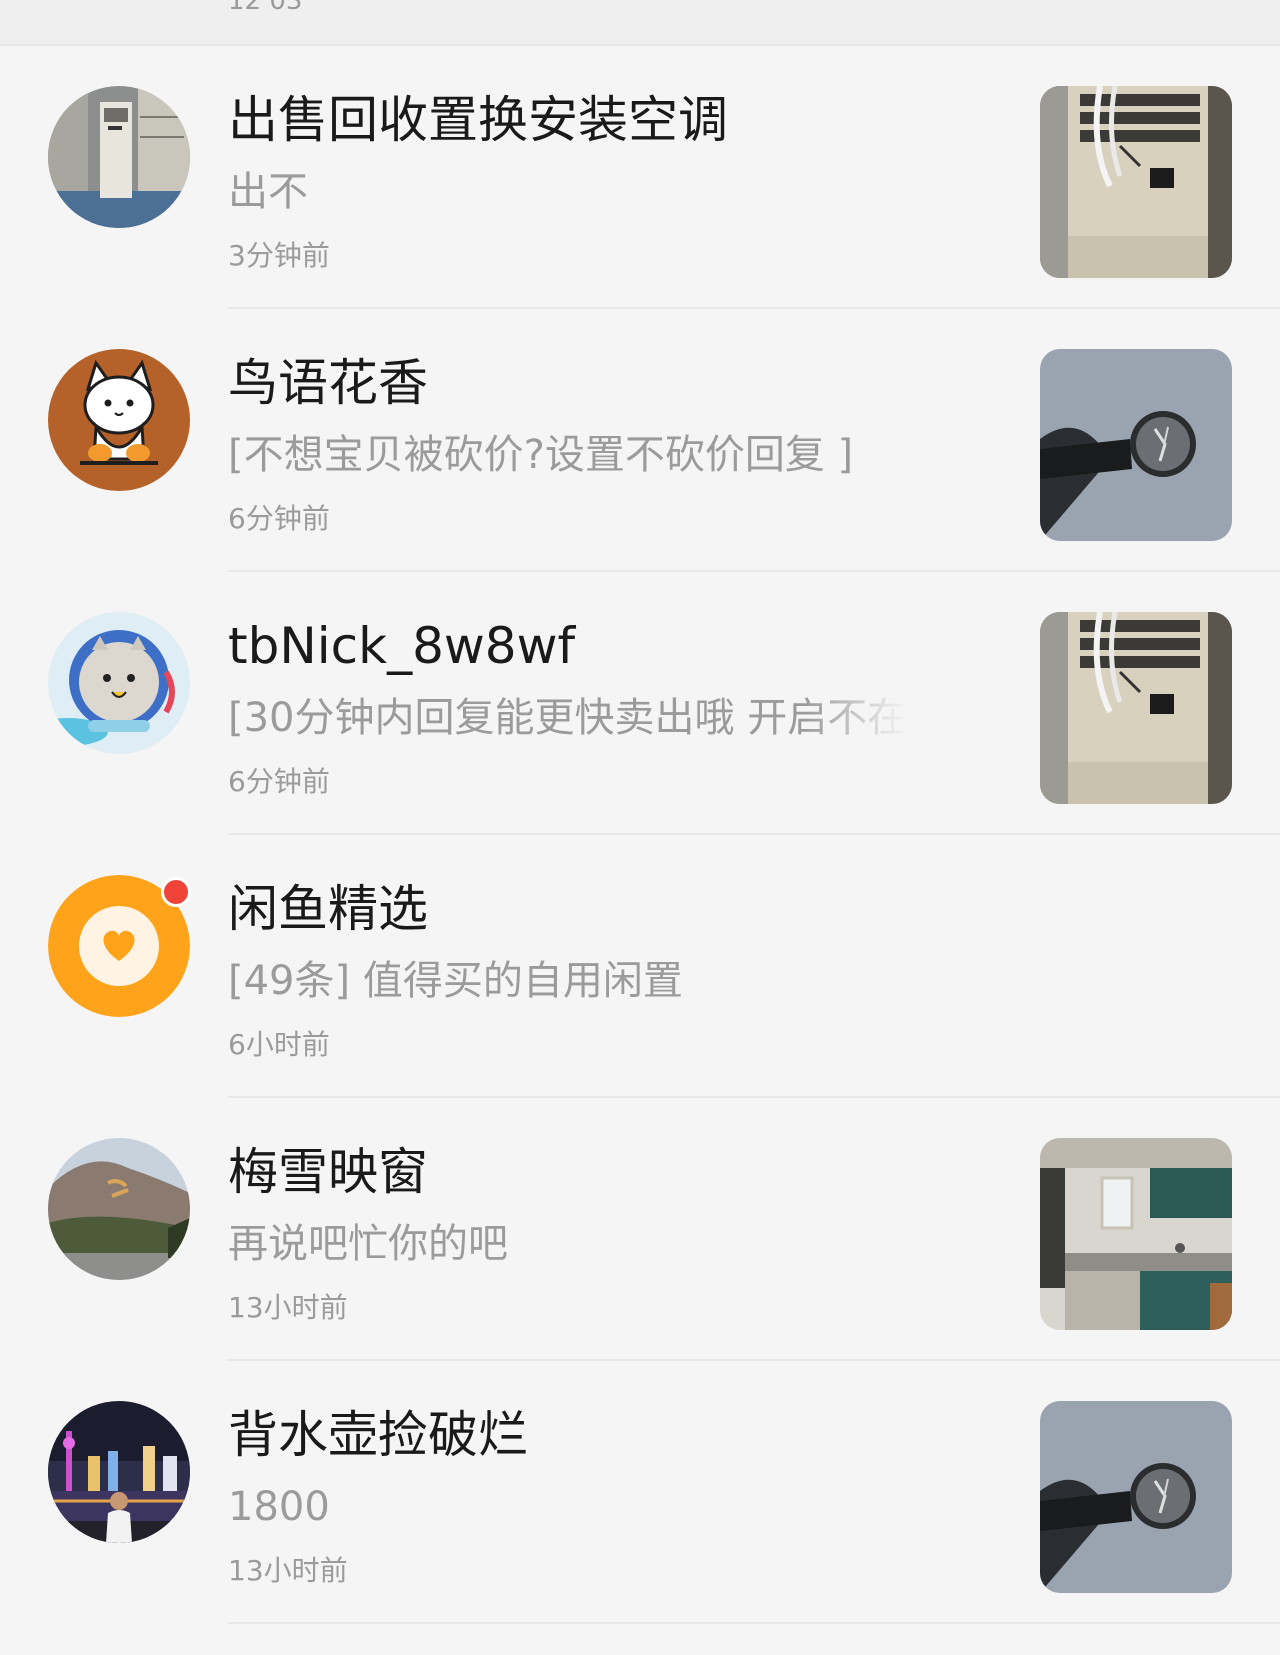 Image resolution: width=1280 pixels, height=1655 pixels. What do you see at coordinates (402, 646) in the screenshot?
I see `contact-name: tbNick_8w8wf` at bounding box center [402, 646].